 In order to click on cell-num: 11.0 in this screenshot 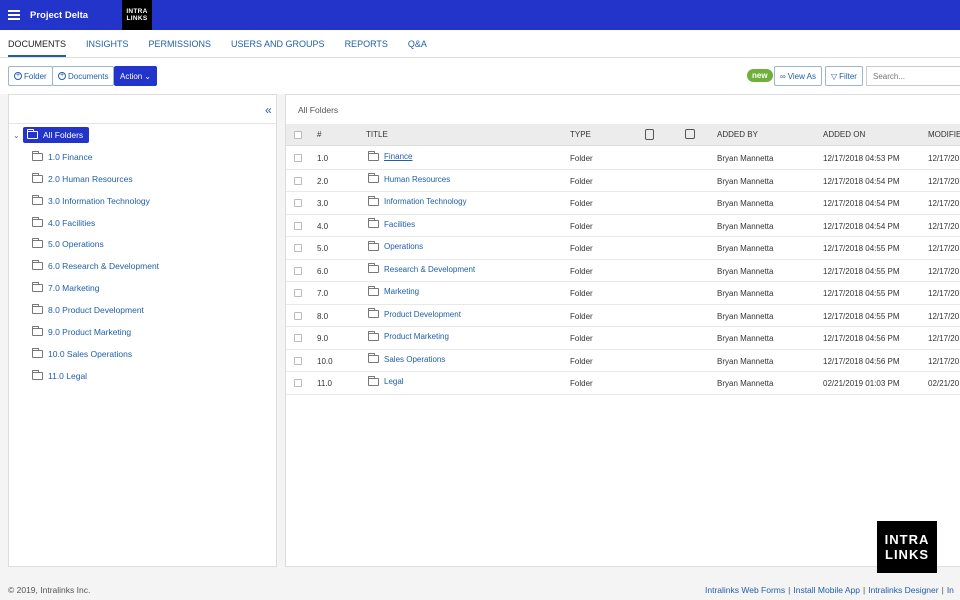, I will do `click(324, 383)`.